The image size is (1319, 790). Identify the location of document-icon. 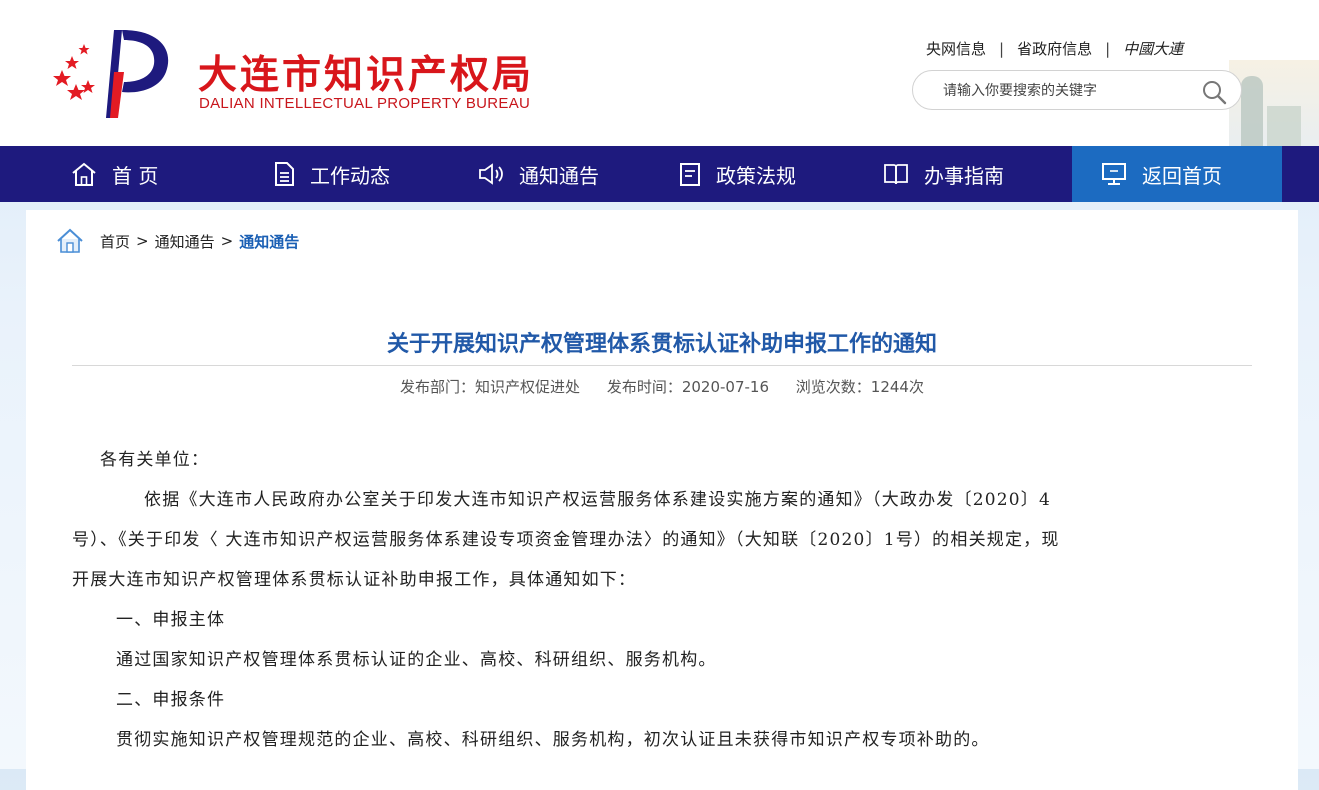
(284, 174).